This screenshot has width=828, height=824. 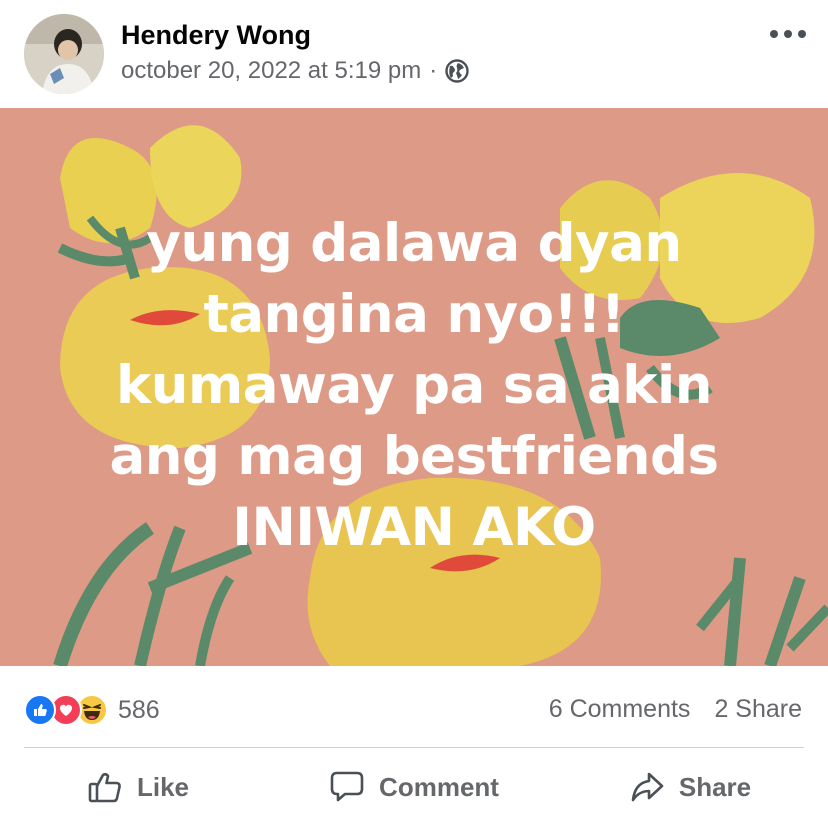 I want to click on comment-label: Comment, so click(x=439, y=786).